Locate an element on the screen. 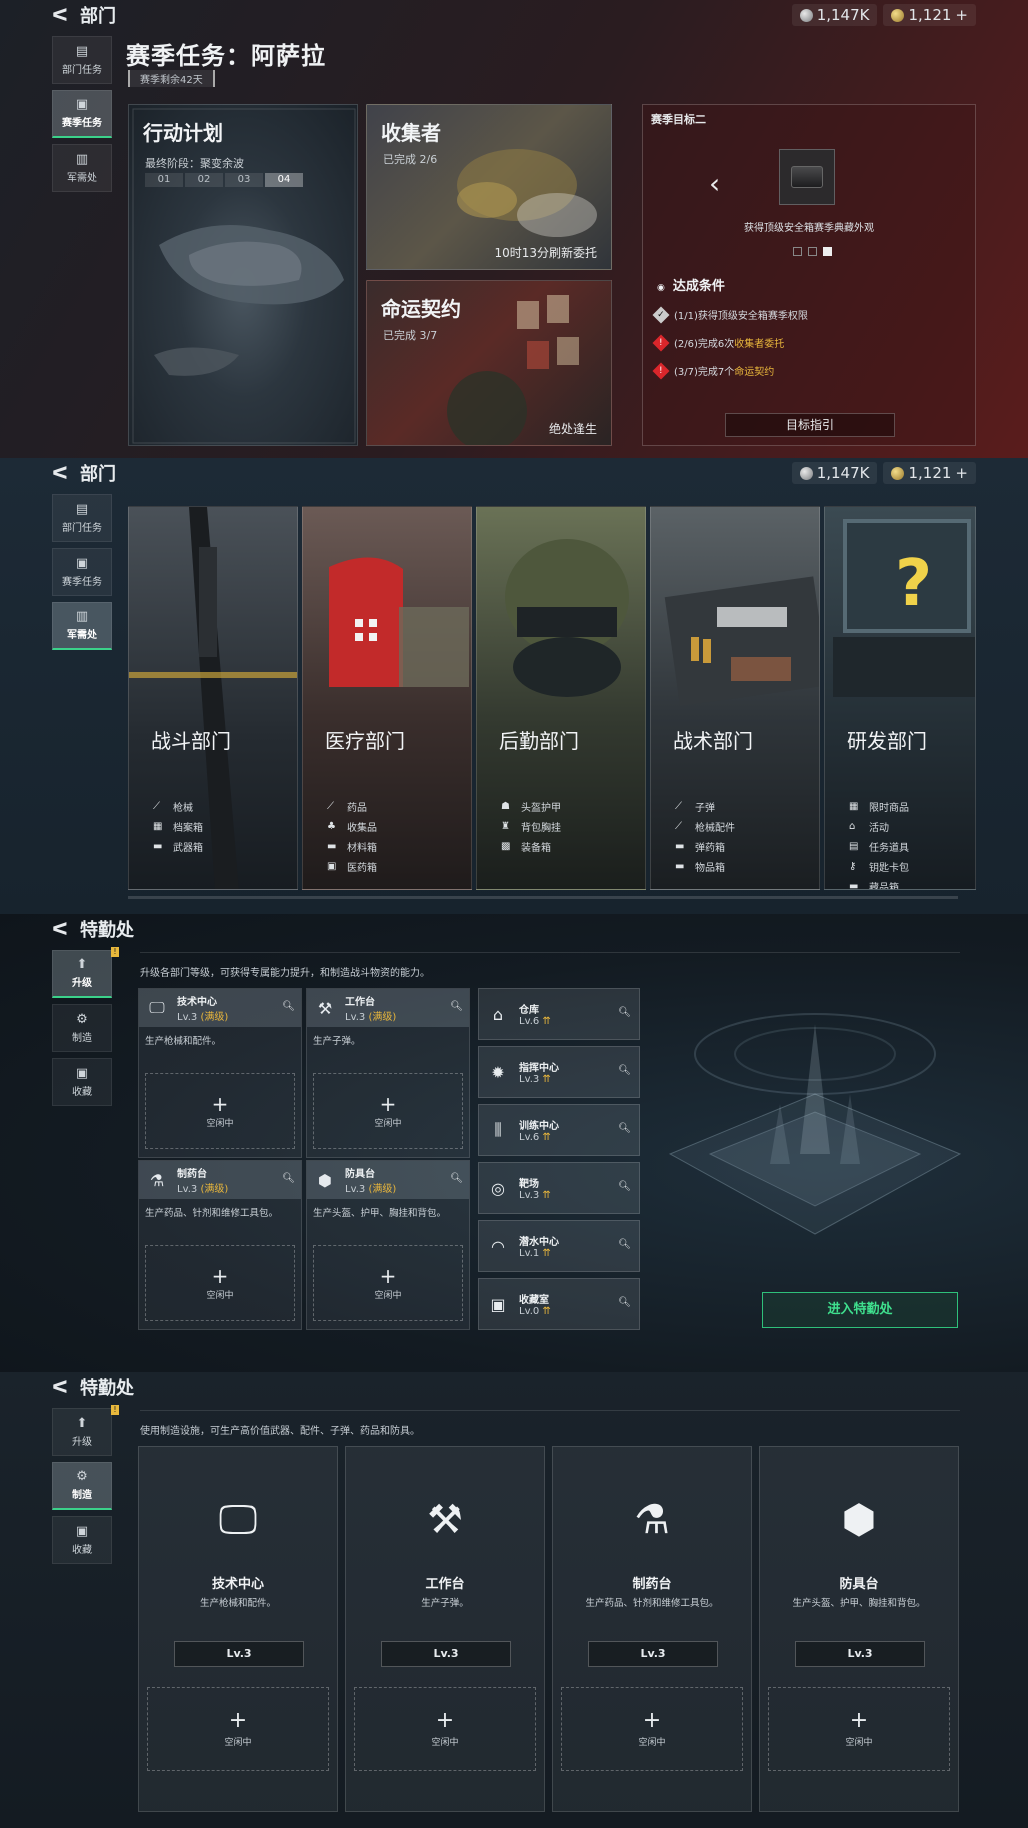 The height and width of the screenshot is (1828, 1028). room-training-center: ⫼ 训练中心 Lv.6 ⇈ 🔍︎ is located at coordinates (559, 1130).